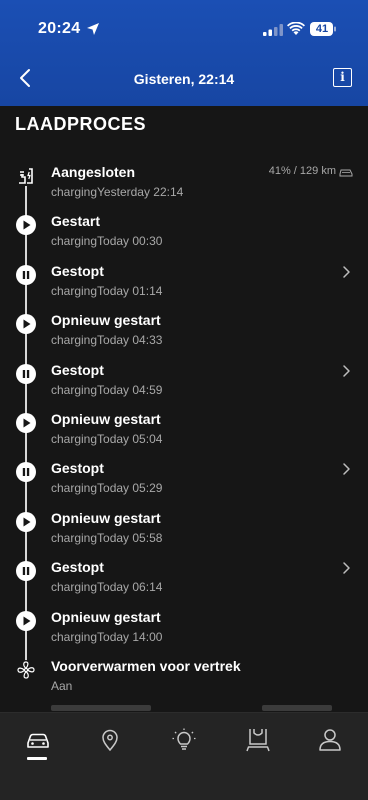 The image size is (368, 800). Describe the element at coordinates (107, 389) in the screenshot. I see `event-subtitle: chargingToday 04:59` at that location.